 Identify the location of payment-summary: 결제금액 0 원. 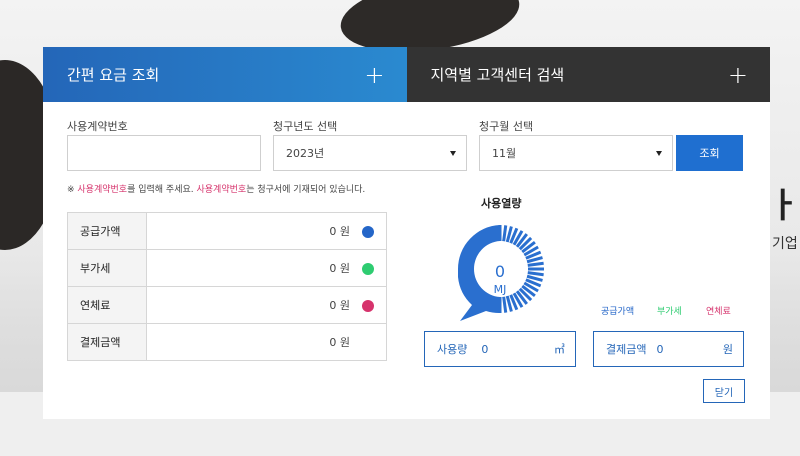
(668, 349).